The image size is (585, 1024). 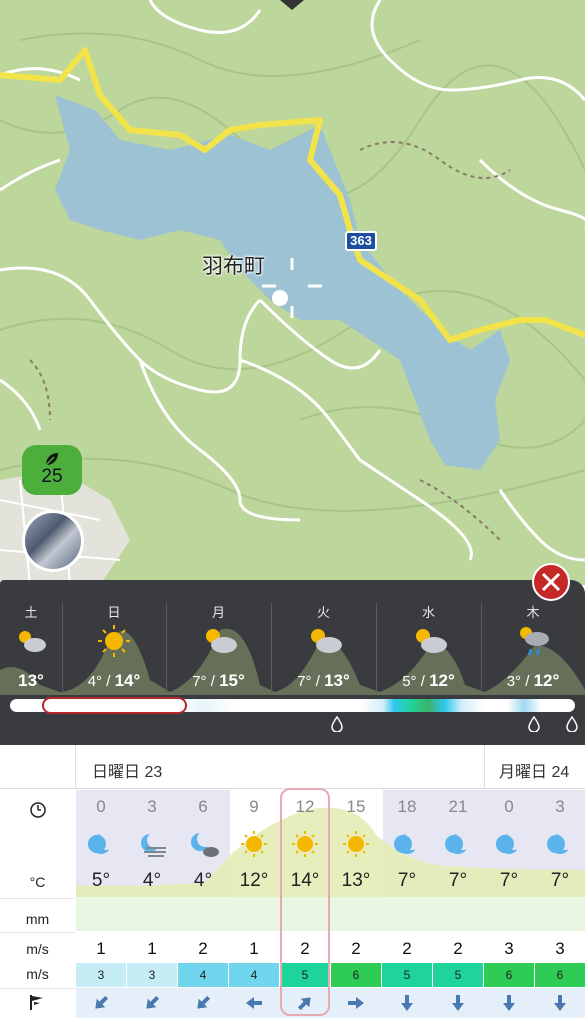 I want to click on day-forecast-wed: 水 5° / 12°, so click(x=428, y=647).